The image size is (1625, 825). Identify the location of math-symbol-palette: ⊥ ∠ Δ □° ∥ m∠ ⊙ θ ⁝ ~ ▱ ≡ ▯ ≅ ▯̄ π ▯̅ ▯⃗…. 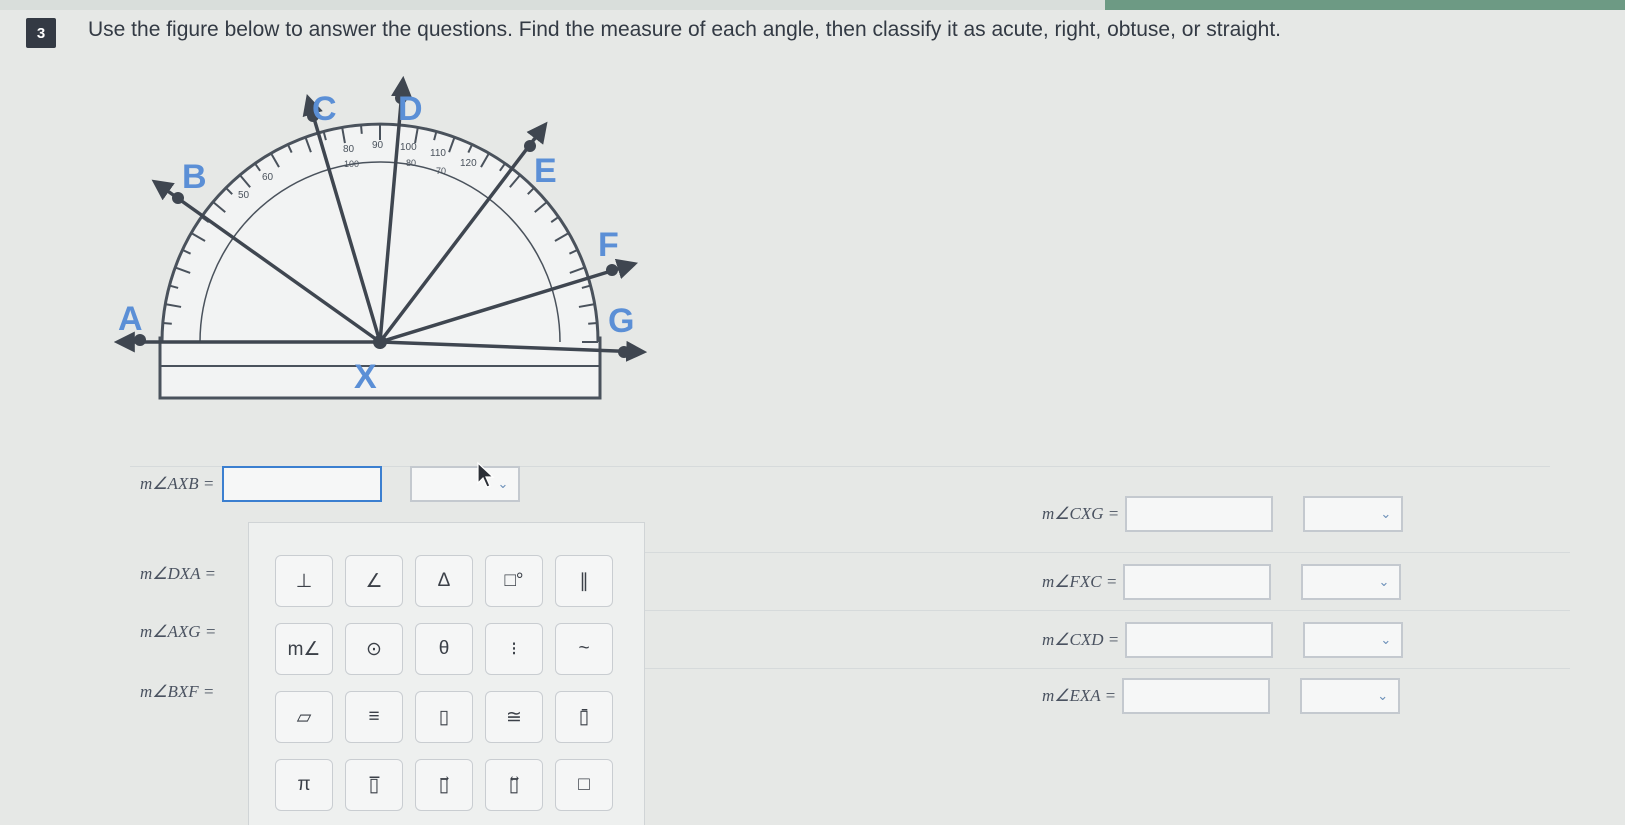
(446, 673).